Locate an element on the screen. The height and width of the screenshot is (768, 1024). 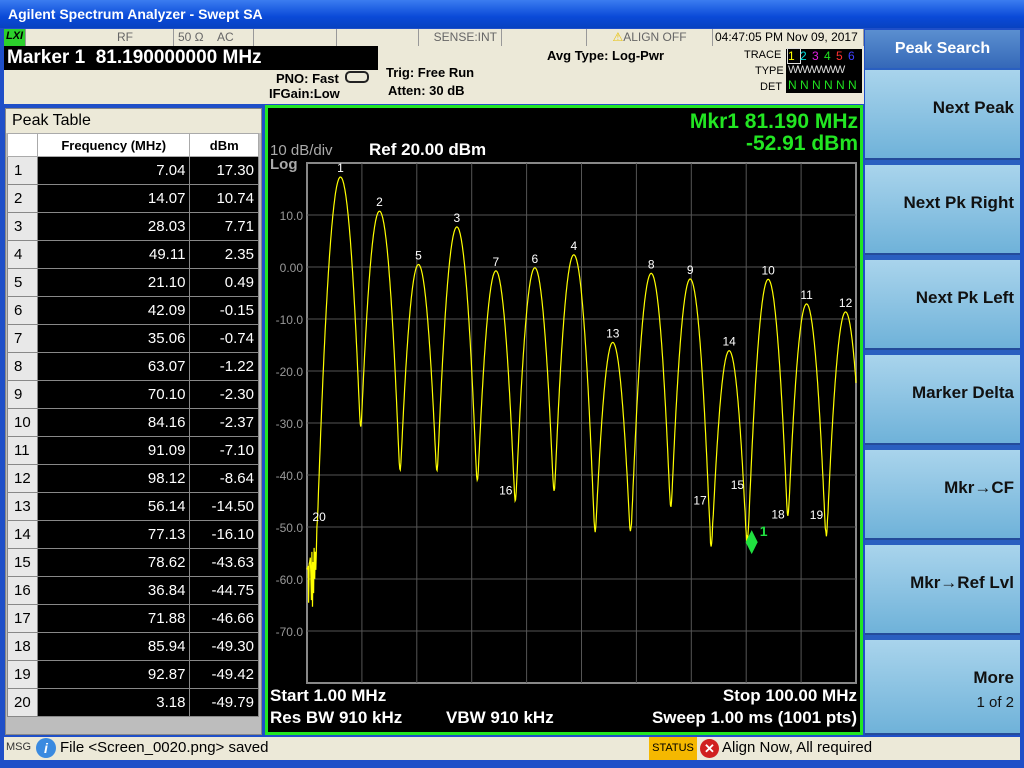
peak-frequency: 92.87 is located at coordinates (113, 674).